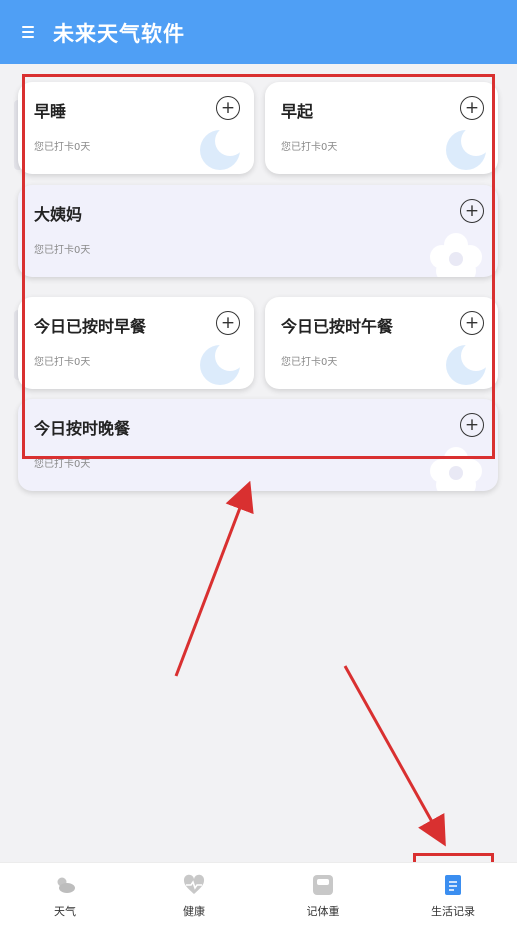 This screenshot has width=517, height=925. I want to click on nav-item-life-record: 生活记录, so click(453, 894).